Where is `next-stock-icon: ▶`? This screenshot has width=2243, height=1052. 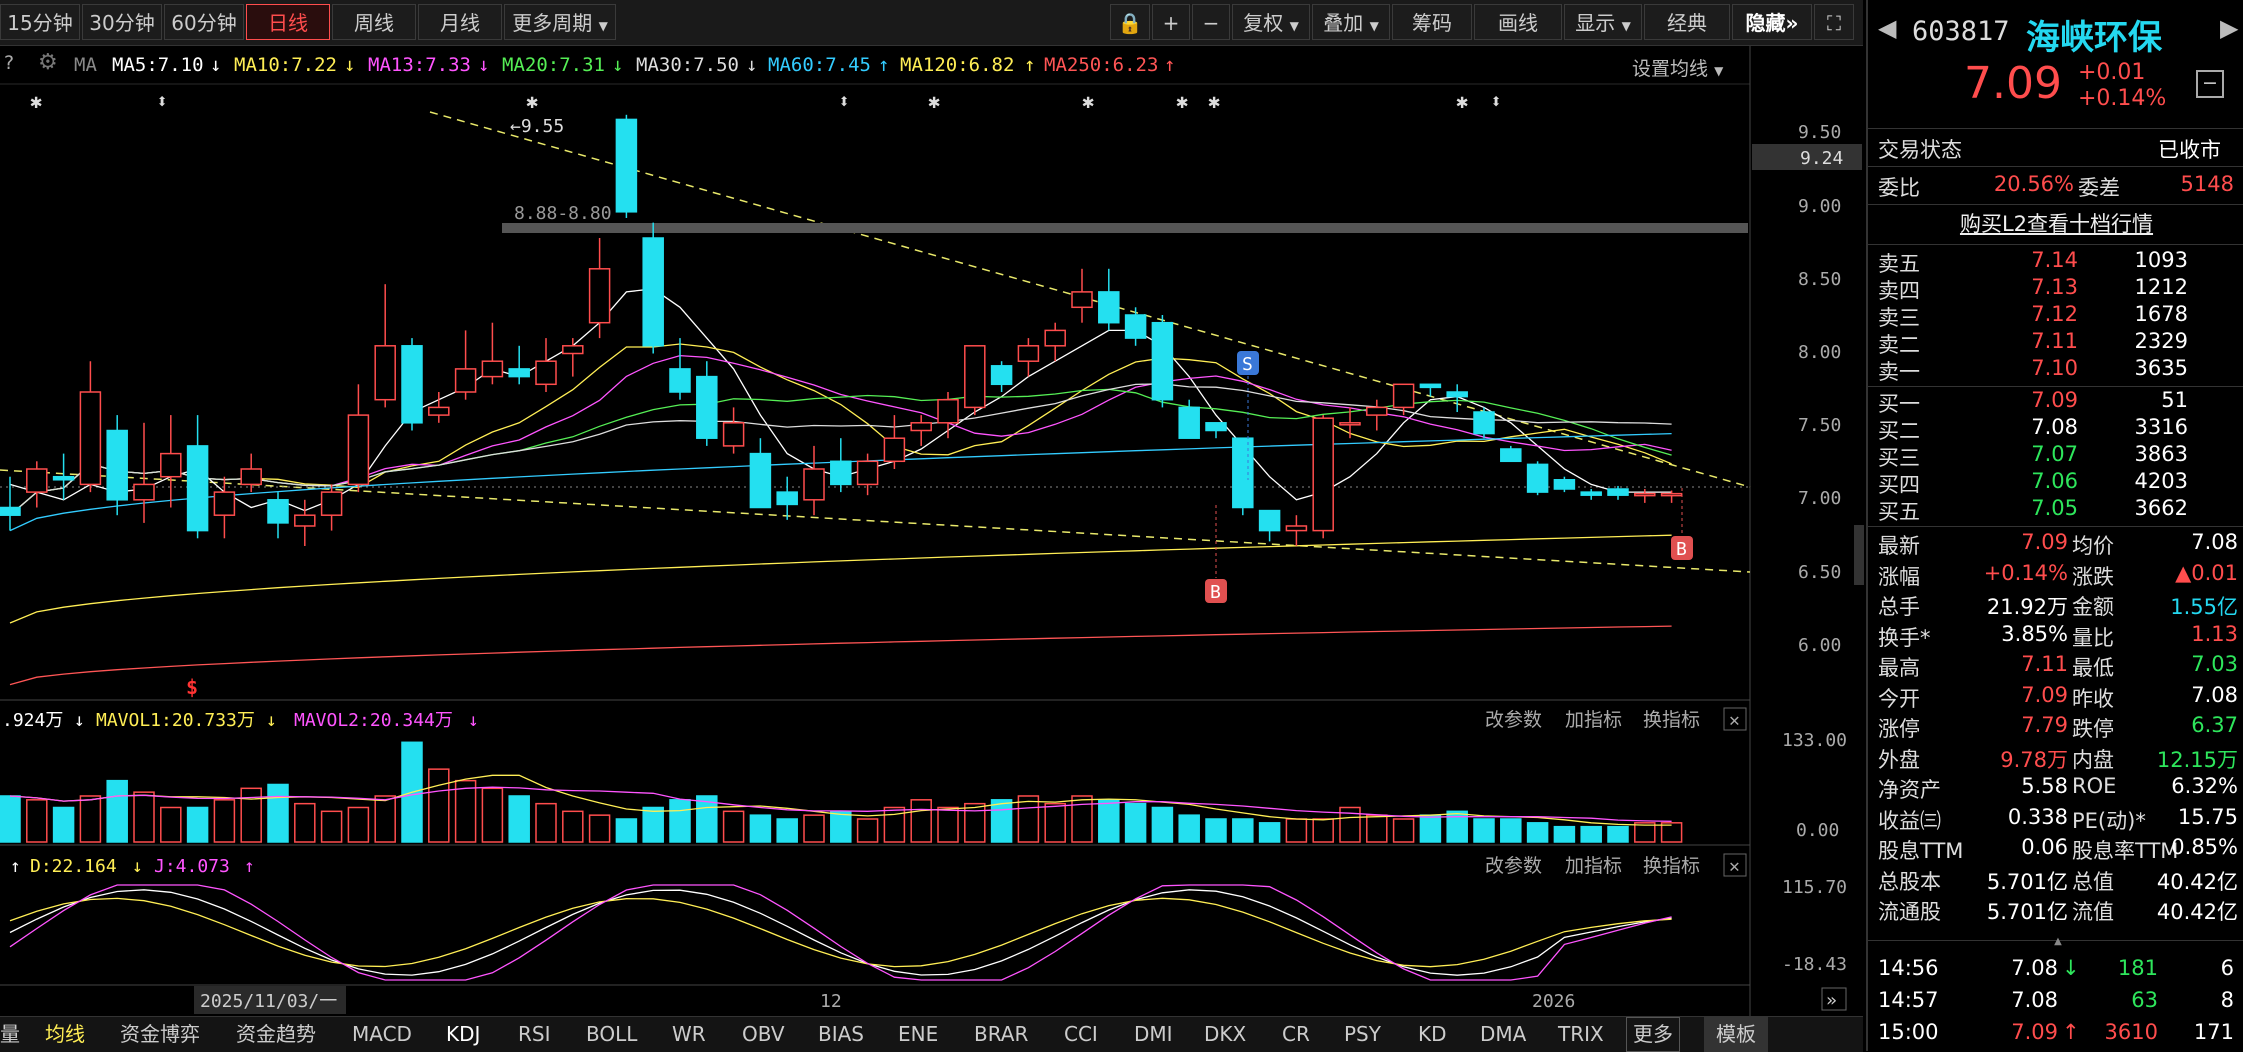 next-stock-icon: ▶ is located at coordinates (2229, 28).